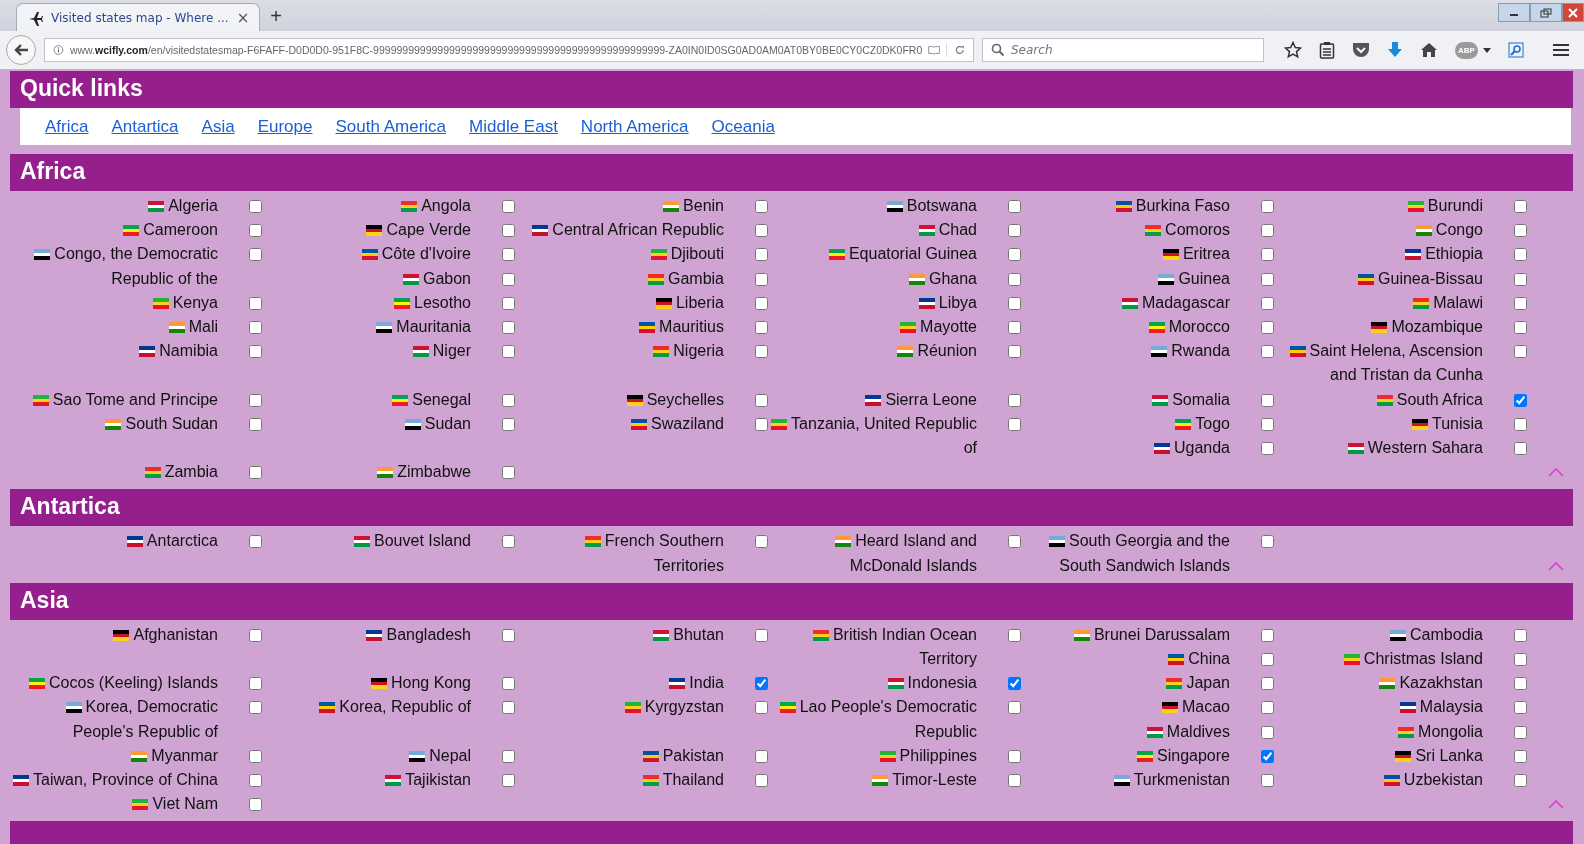 This screenshot has width=1584, height=844. I want to click on quick-link: Oceania, so click(743, 126).